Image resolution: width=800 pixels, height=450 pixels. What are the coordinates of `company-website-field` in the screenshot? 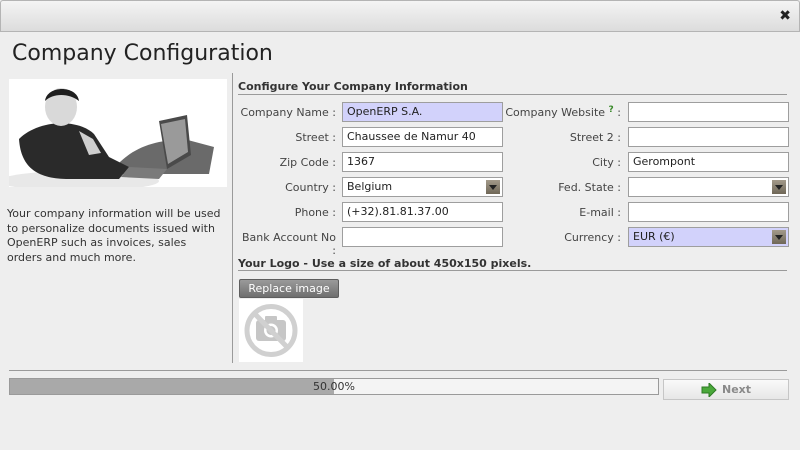 It's located at (708, 112).